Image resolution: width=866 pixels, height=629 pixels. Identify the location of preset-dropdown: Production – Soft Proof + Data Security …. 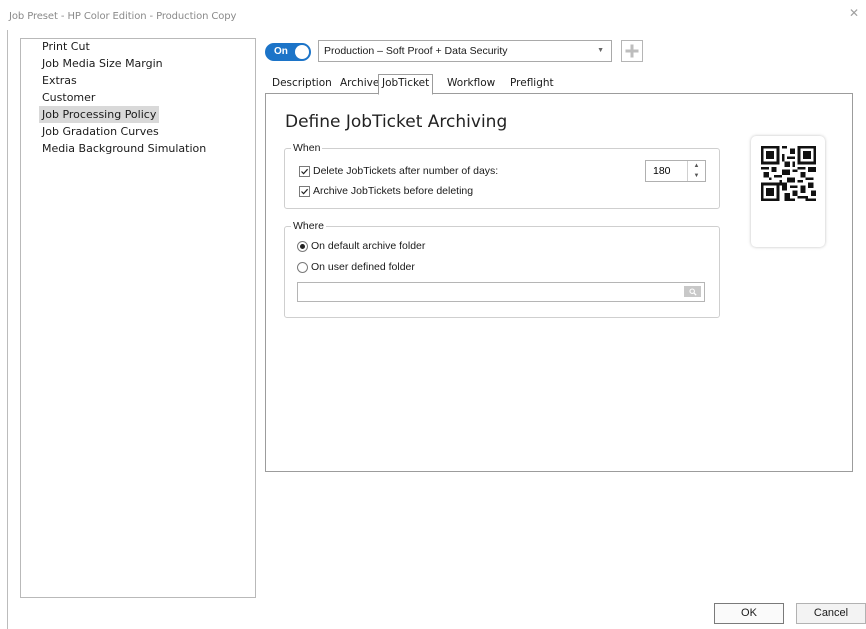
(465, 51).